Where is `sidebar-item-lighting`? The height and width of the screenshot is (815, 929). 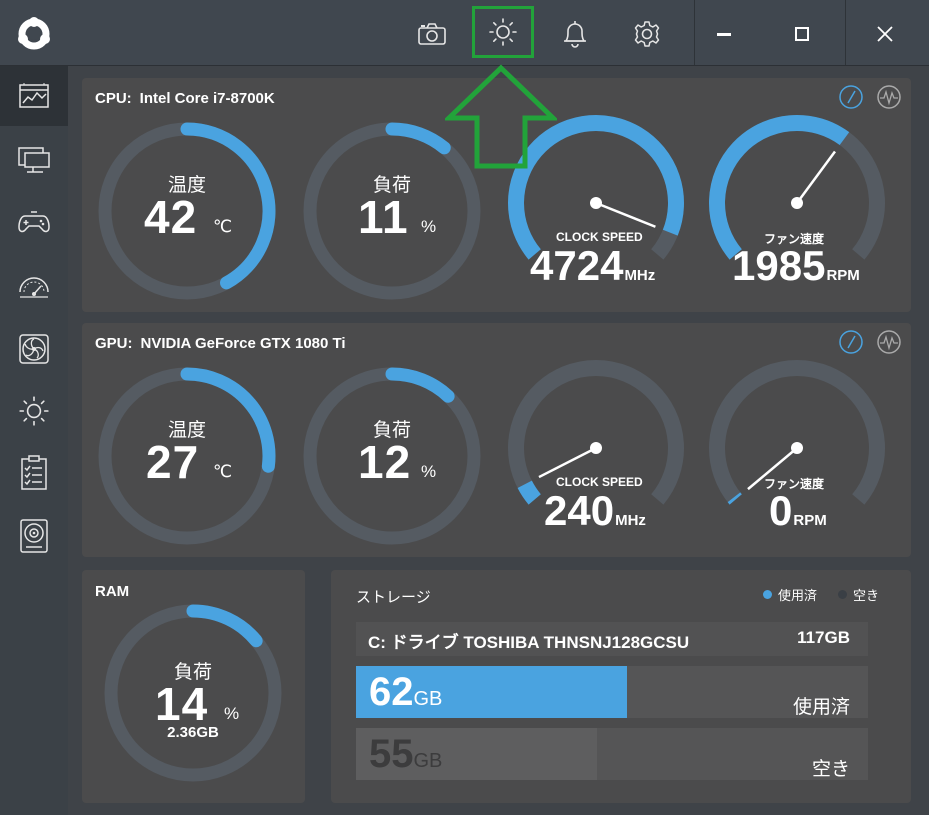
sidebar-item-lighting is located at coordinates (34, 411).